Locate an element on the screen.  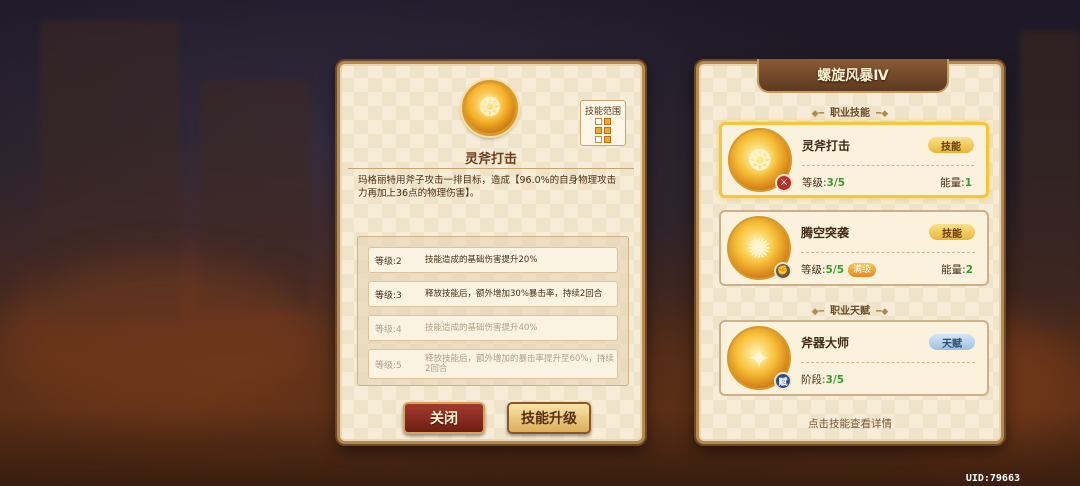
class-title-ribbon: 螺旋风暴Ⅳ is located at coordinates (853, 76).